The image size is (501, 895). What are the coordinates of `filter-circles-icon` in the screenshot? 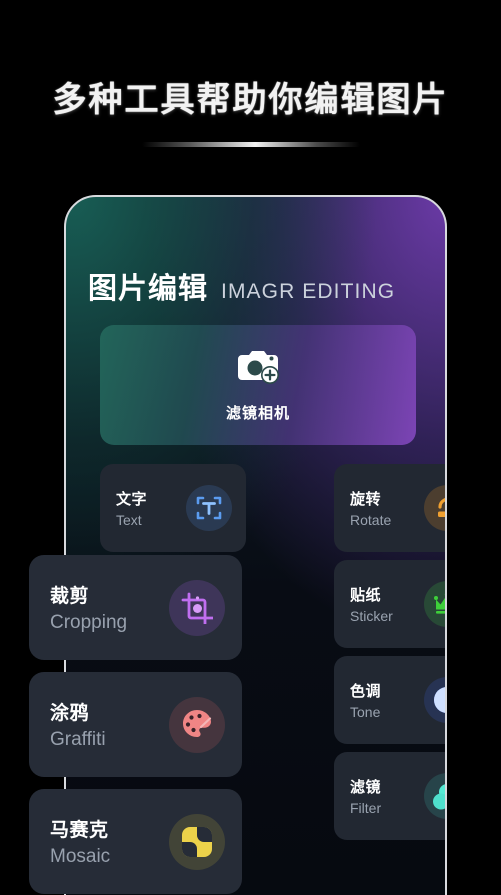 It's located at (434, 796).